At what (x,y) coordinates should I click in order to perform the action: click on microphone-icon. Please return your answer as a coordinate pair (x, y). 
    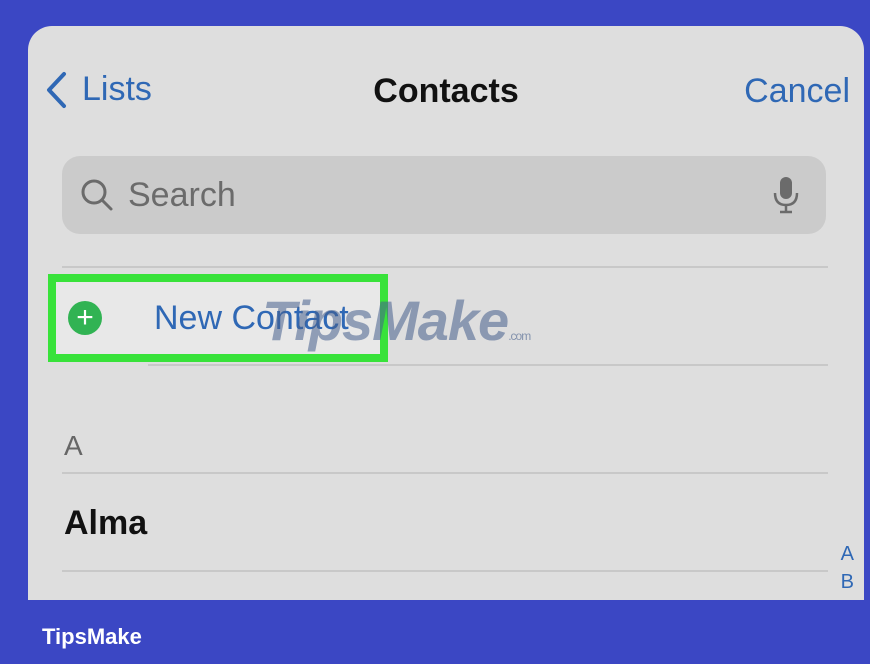
    Looking at the image, I should click on (786, 195).